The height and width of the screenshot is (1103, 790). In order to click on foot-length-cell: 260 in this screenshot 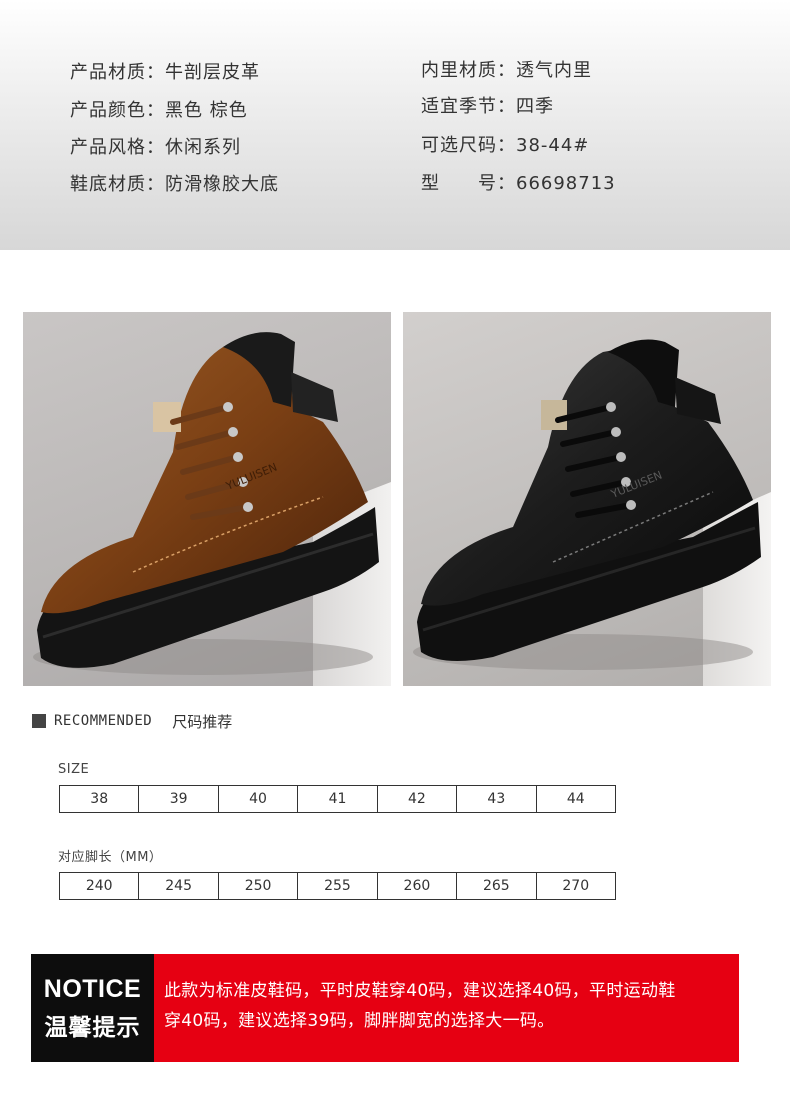, I will do `click(418, 886)`.